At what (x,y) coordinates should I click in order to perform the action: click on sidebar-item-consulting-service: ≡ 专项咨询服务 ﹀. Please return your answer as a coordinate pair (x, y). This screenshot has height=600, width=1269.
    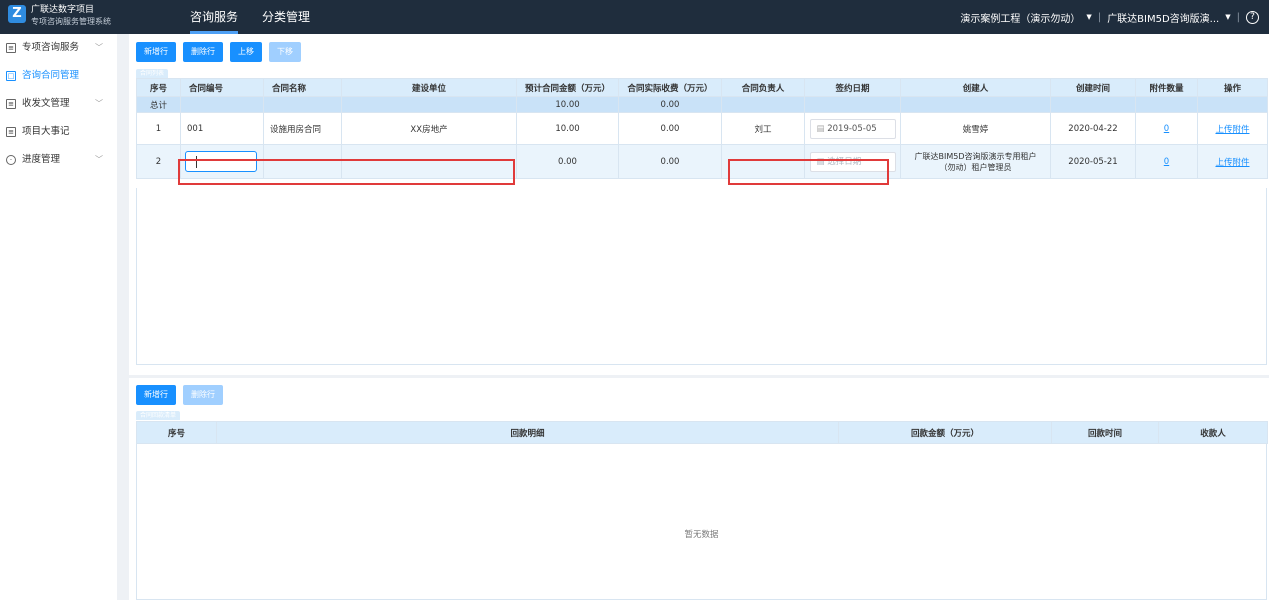
    Looking at the image, I should click on (58, 48).